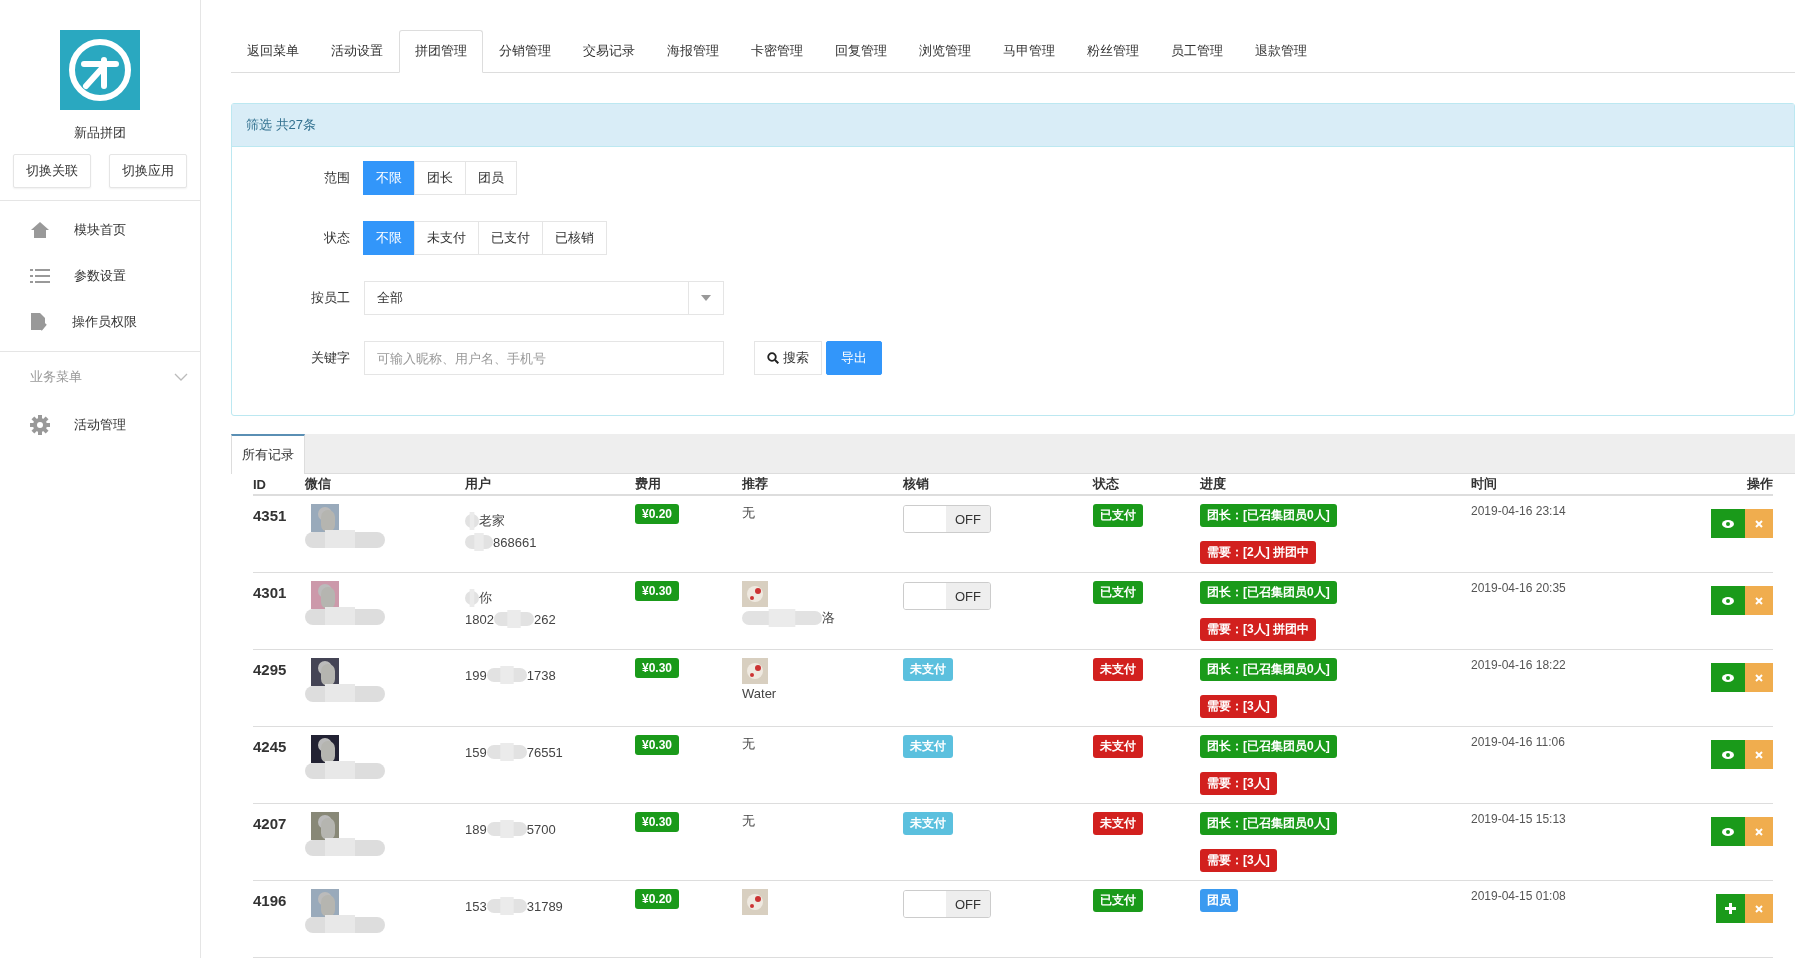 The image size is (1795, 958). I want to click on column-header: 核销, so click(916, 484).